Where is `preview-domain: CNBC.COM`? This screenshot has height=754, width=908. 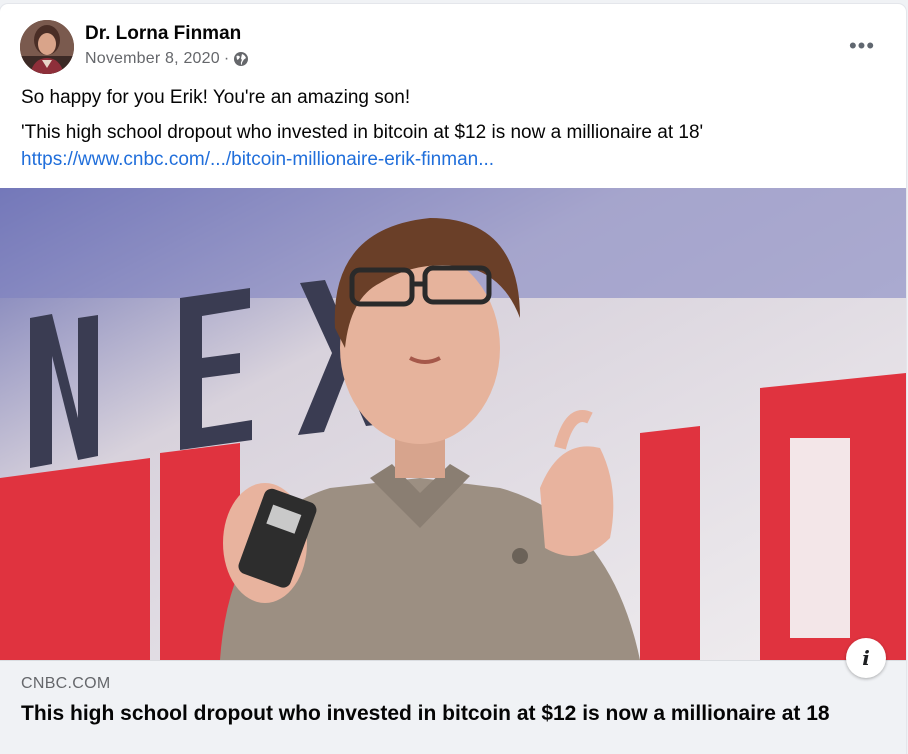 preview-domain: CNBC.COM is located at coordinates (66, 683).